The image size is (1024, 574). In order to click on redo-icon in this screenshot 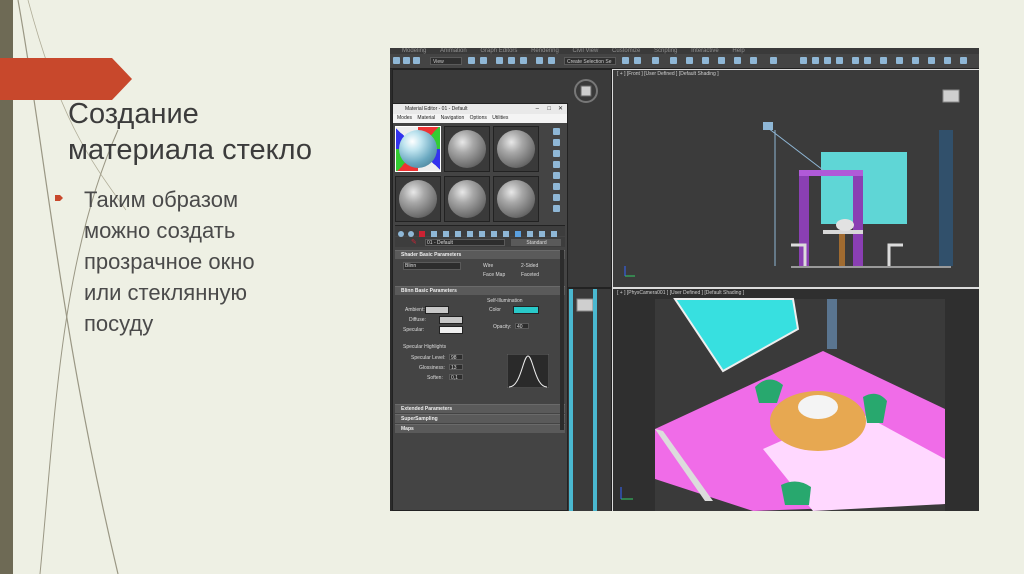, I will do `click(406, 60)`.